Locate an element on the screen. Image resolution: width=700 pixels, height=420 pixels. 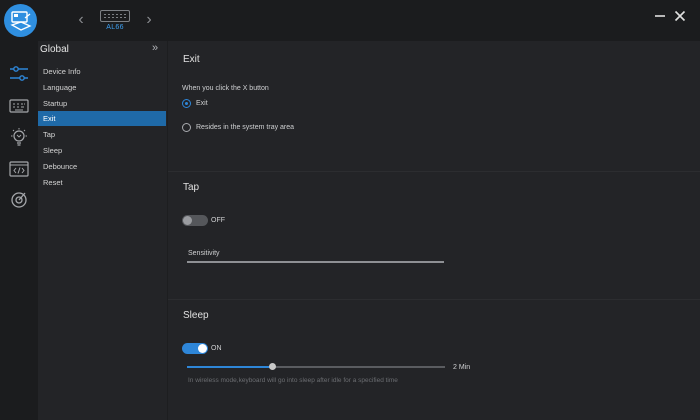
target-icon is located at coordinates (19, 200).